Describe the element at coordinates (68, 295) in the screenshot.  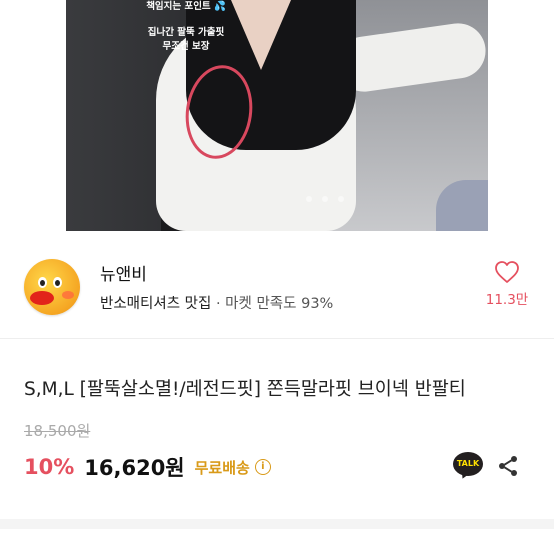
I see `avatar-blush` at that location.